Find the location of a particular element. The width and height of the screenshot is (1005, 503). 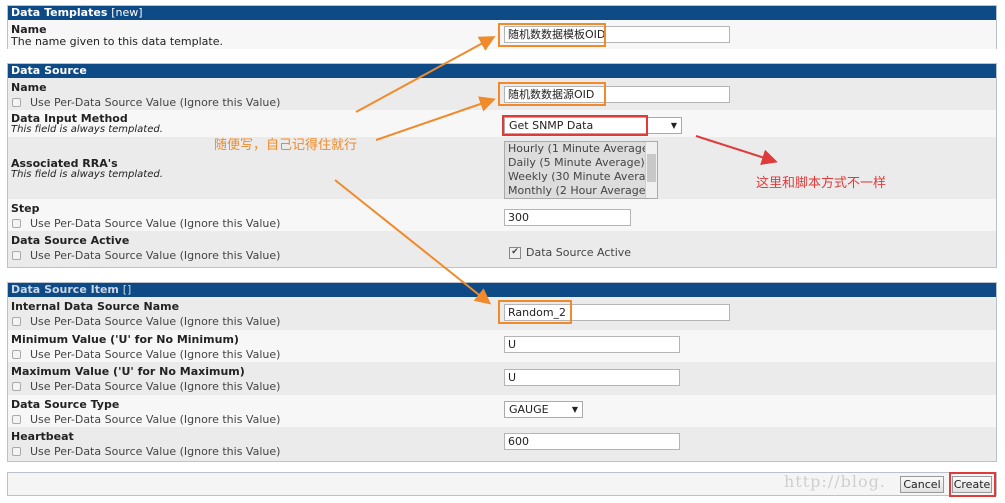

arrow-to-source-name is located at coordinates (435, 118).